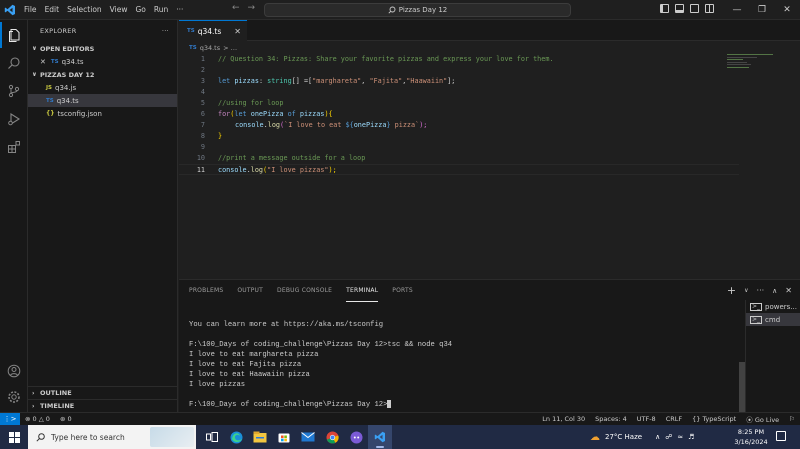 The width and height of the screenshot is (800, 449). Describe the element at coordinates (664, 8) in the screenshot. I see `toggle-sidebar-icon` at that location.